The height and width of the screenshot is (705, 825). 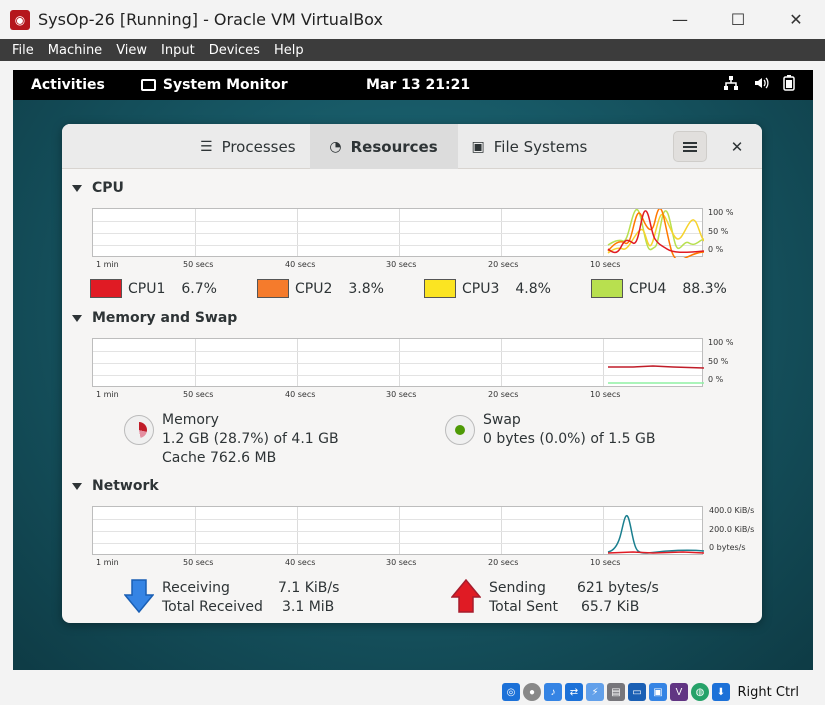 I want to click on menu-machine: Machine, so click(x=75, y=50).